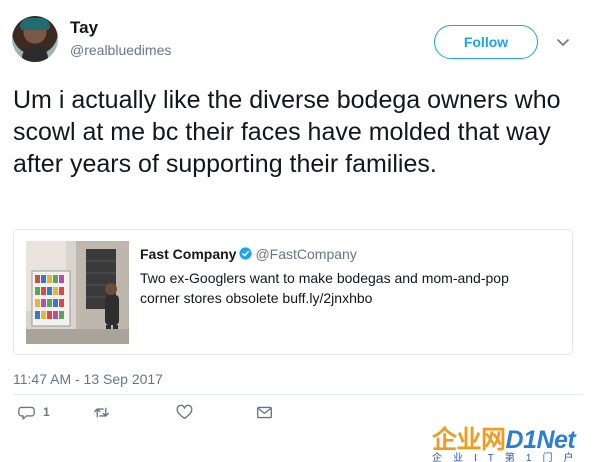  I want to click on quote-author: Fast Company @FastCompany, so click(248, 254).